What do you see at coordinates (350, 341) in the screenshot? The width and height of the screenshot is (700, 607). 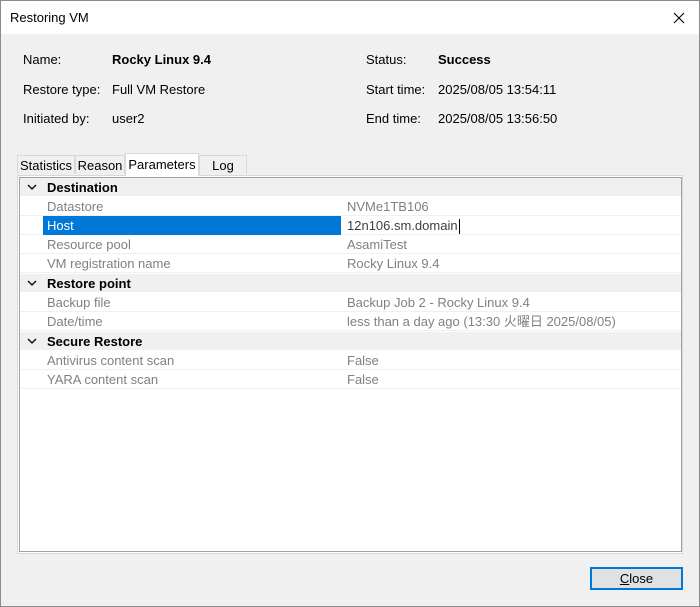 I see `group-secure-restore: Secure Restore` at bounding box center [350, 341].